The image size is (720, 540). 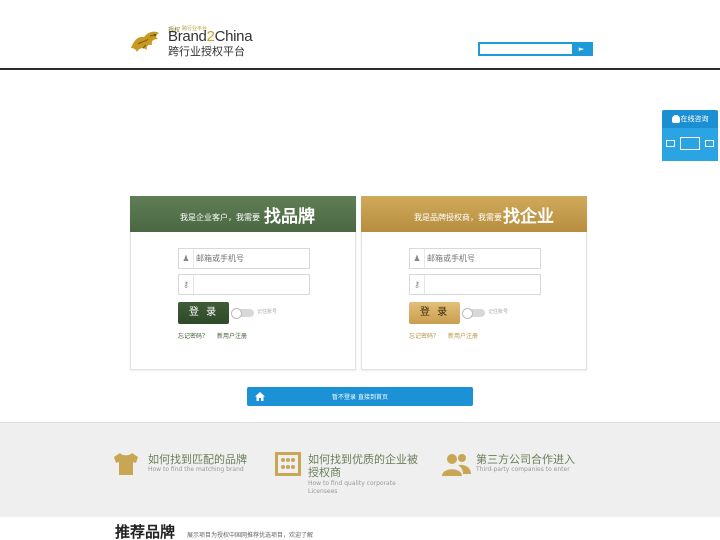 I want to click on help-title: 如何找到优质的企业被授权商, so click(x=363, y=466).